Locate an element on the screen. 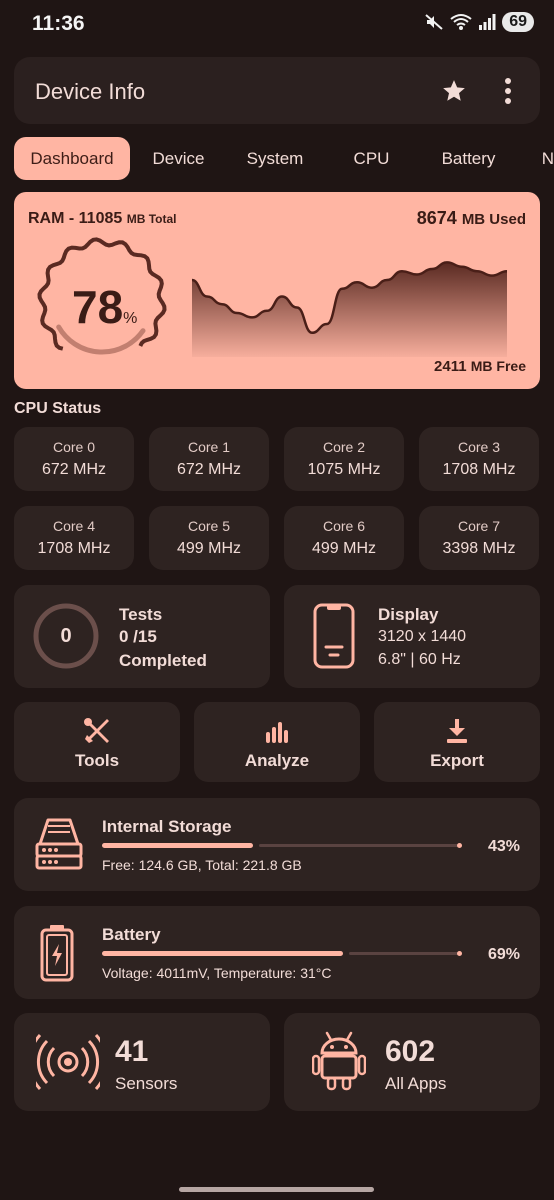  battery-icon is located at coordinates (57, 953).